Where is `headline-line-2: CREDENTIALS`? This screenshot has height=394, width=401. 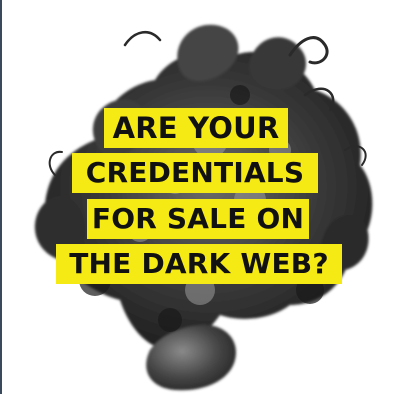 headline-line-2: CREDENTIALS is located at coordinates (195, 173).